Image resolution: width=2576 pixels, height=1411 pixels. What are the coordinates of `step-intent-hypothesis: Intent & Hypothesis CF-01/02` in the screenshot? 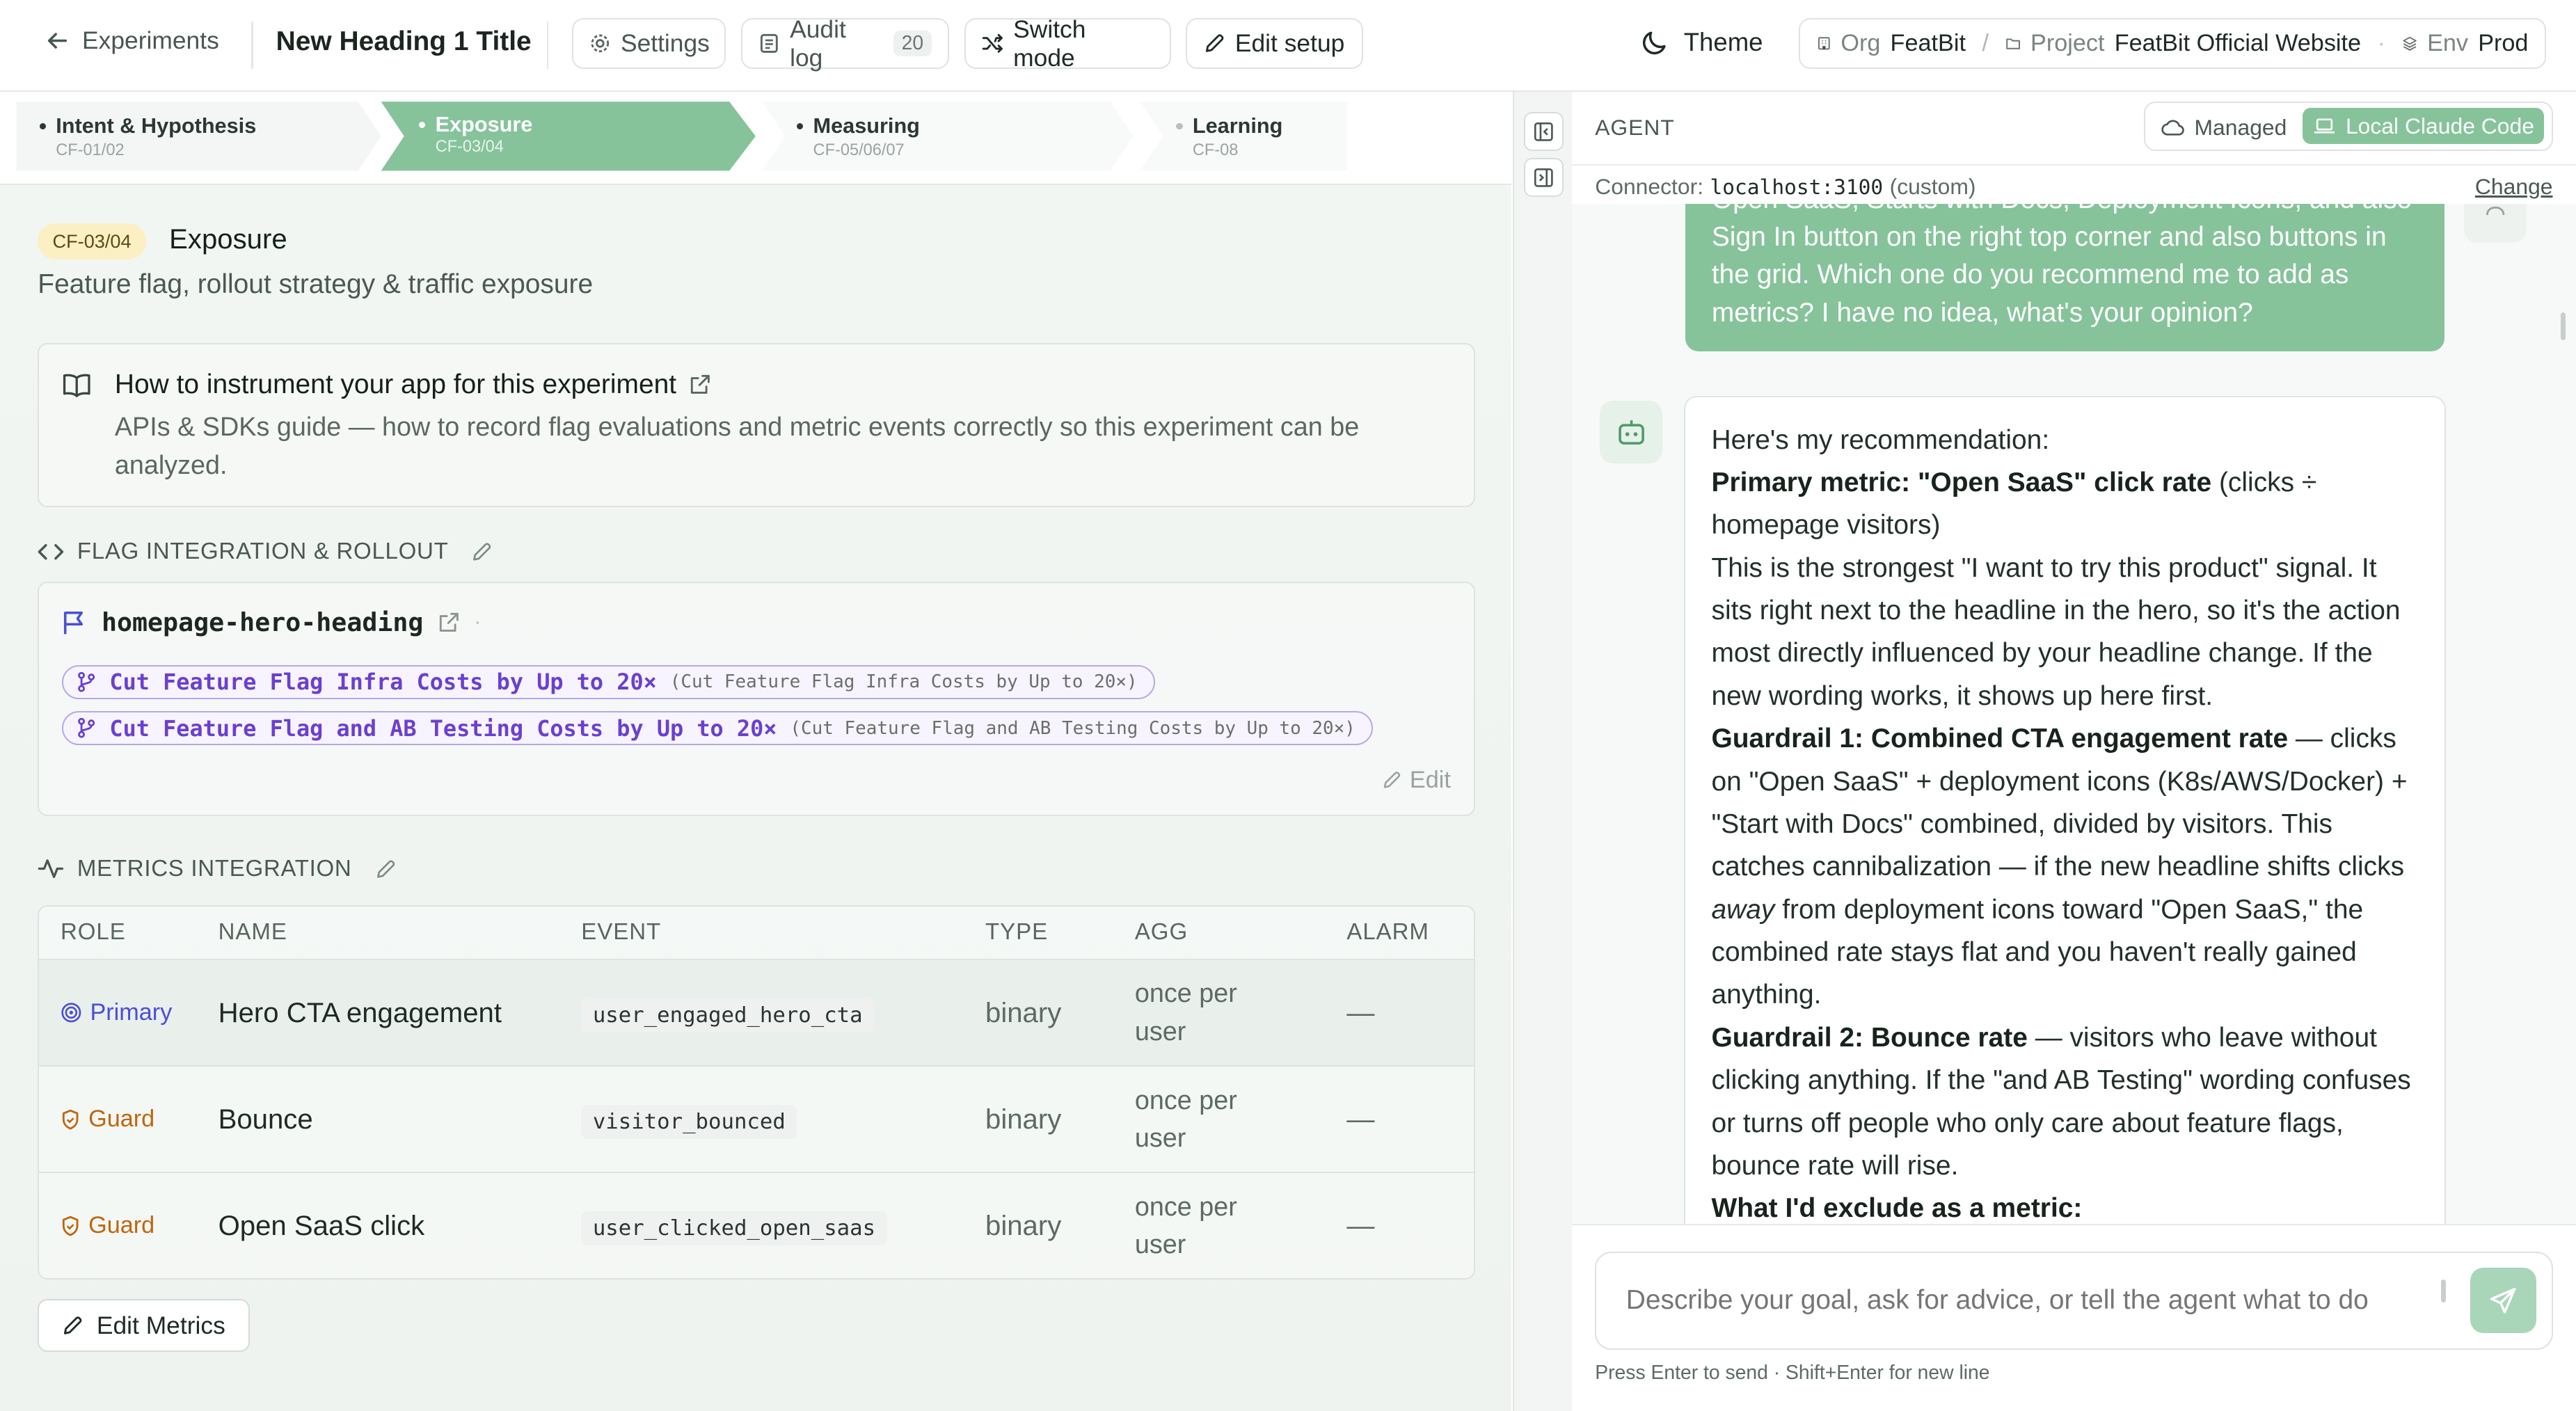 It's located at (197, 136).